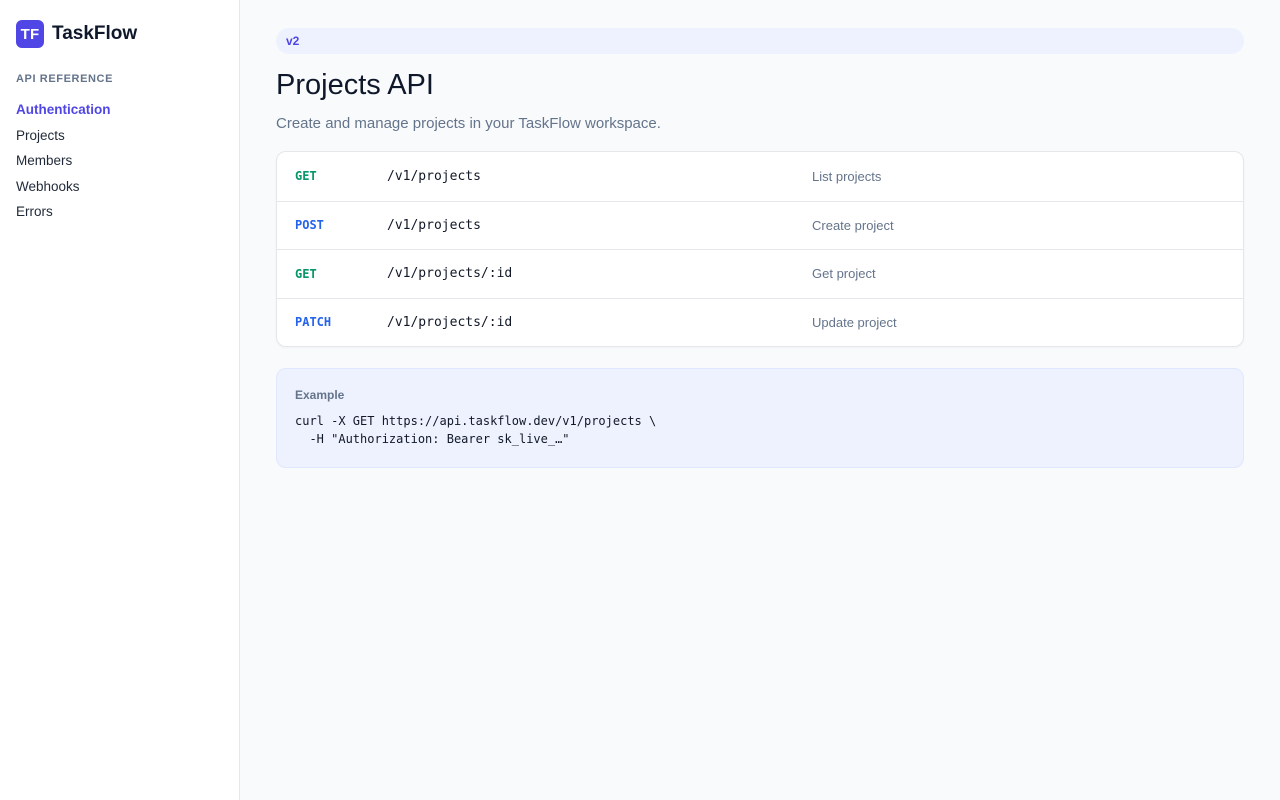  I want to click on brand-logo-icon: TF, so click(30, 34).